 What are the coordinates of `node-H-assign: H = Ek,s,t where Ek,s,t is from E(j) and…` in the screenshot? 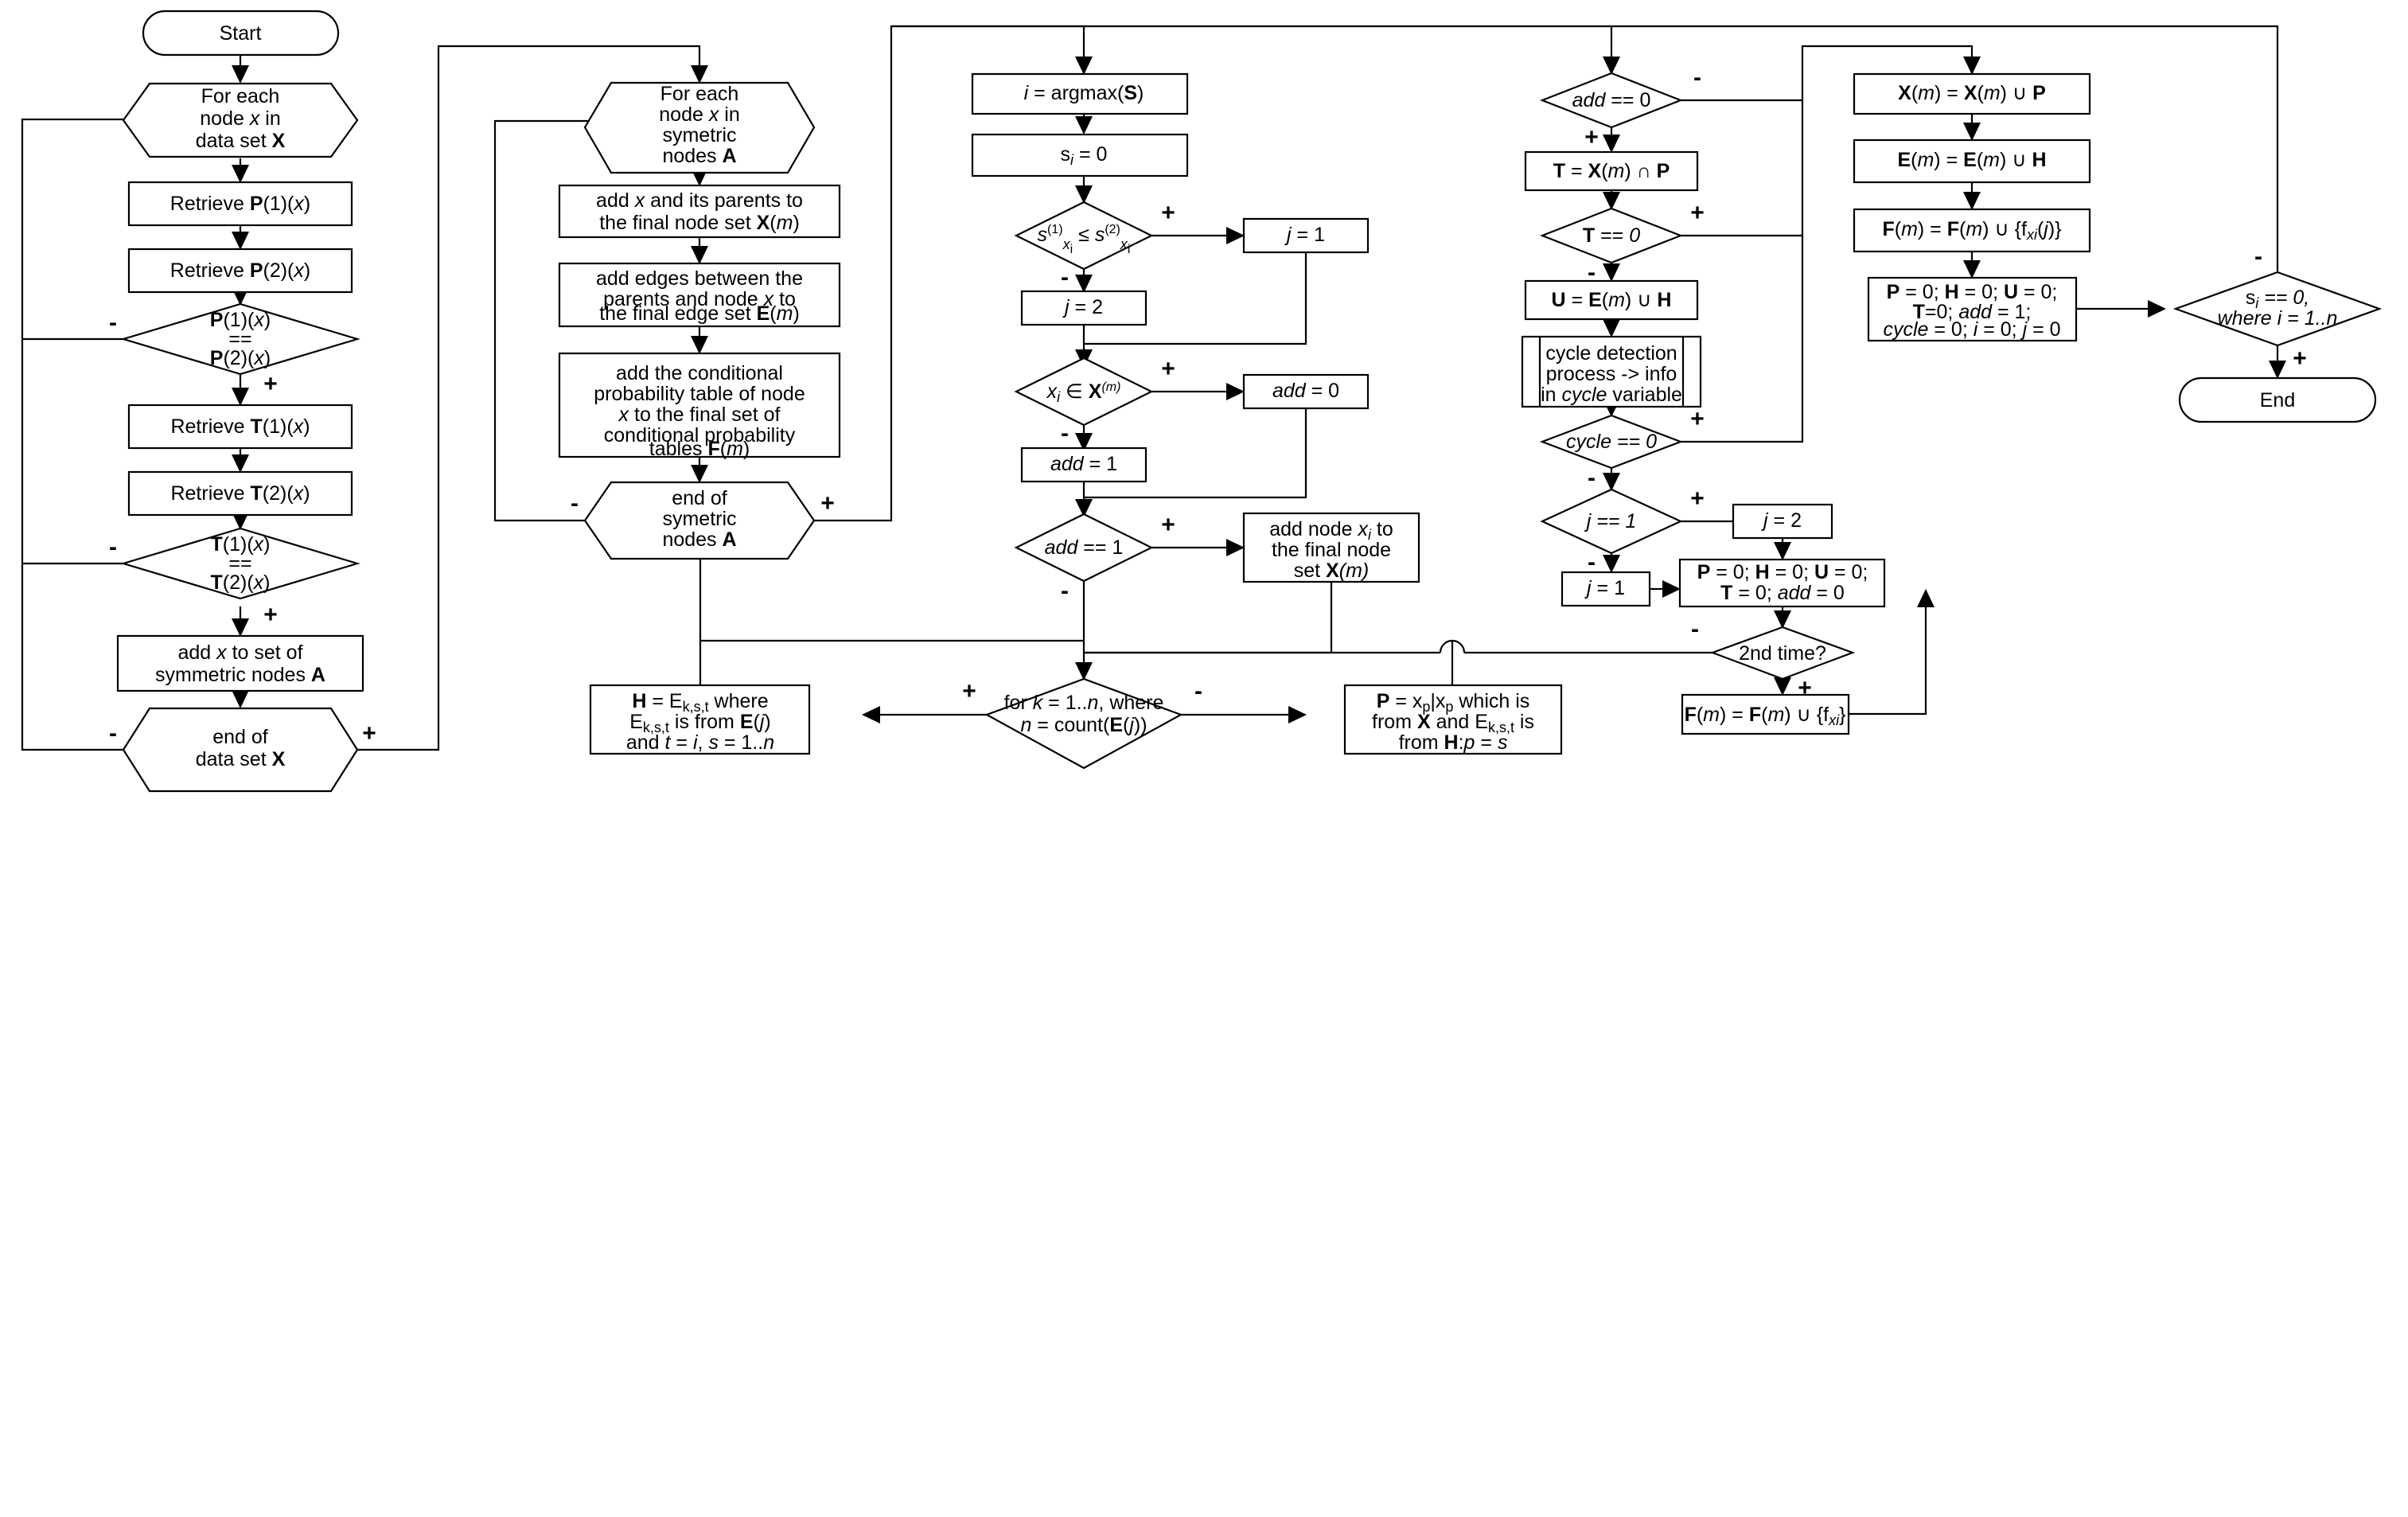 It's located at (700, 719).